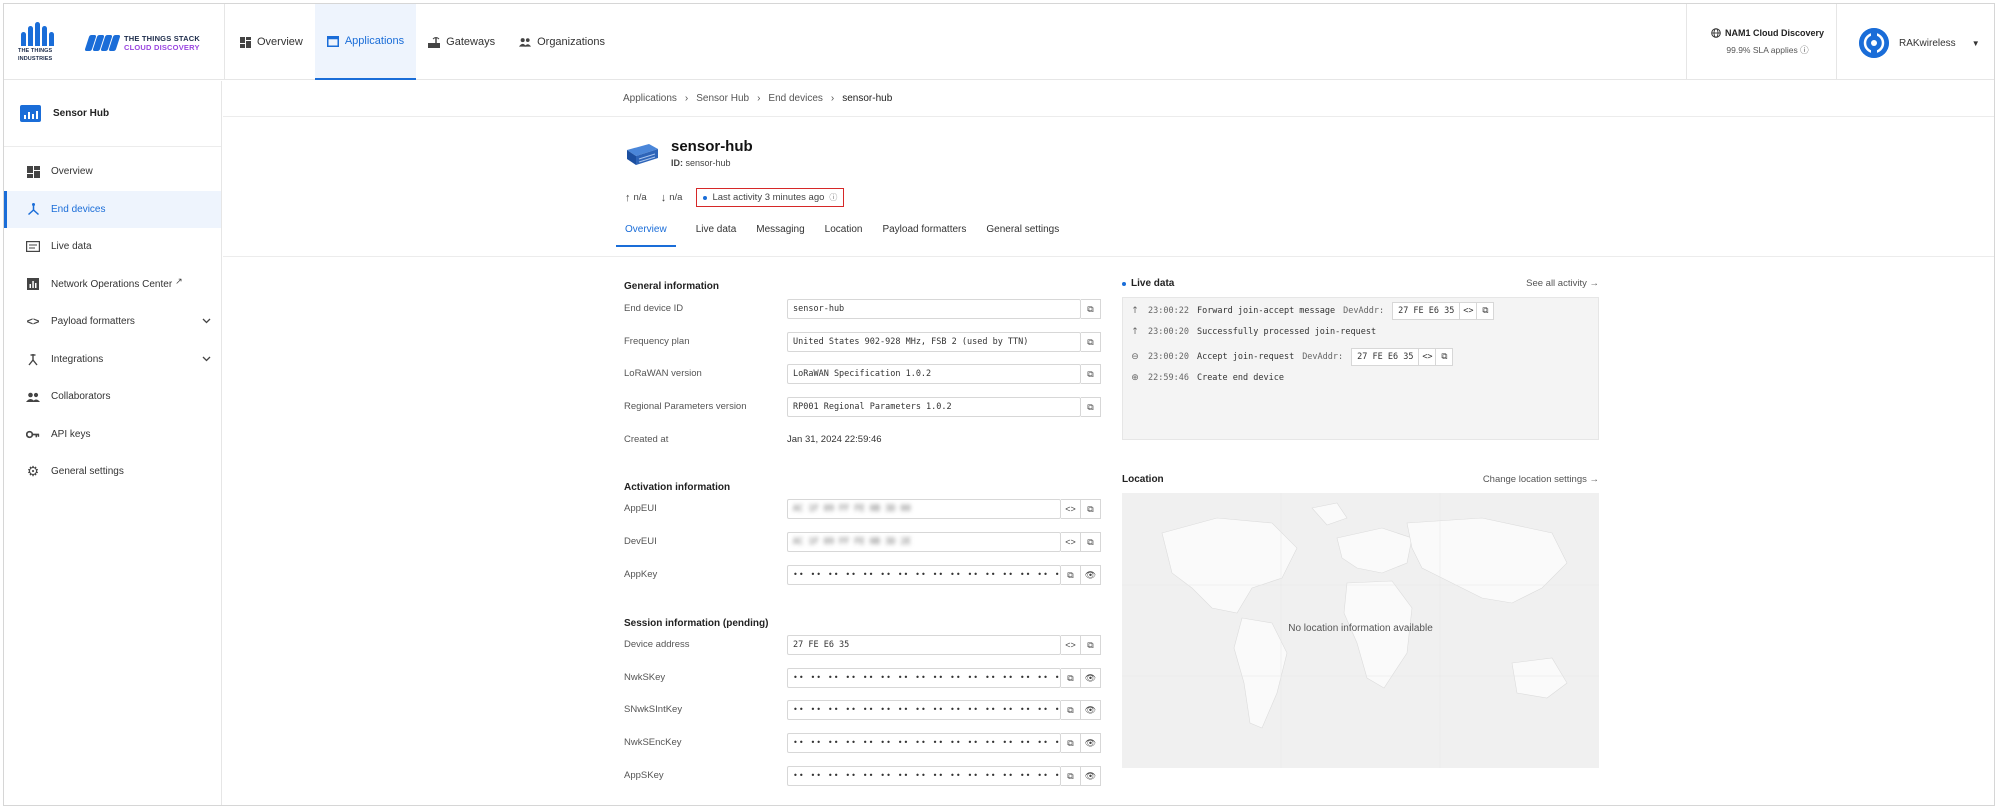 The height and width of the screenshot is (812, 1999). I want to click on sidebar-item-payload-formatters: <> Payload formatters, so click(112, 322).